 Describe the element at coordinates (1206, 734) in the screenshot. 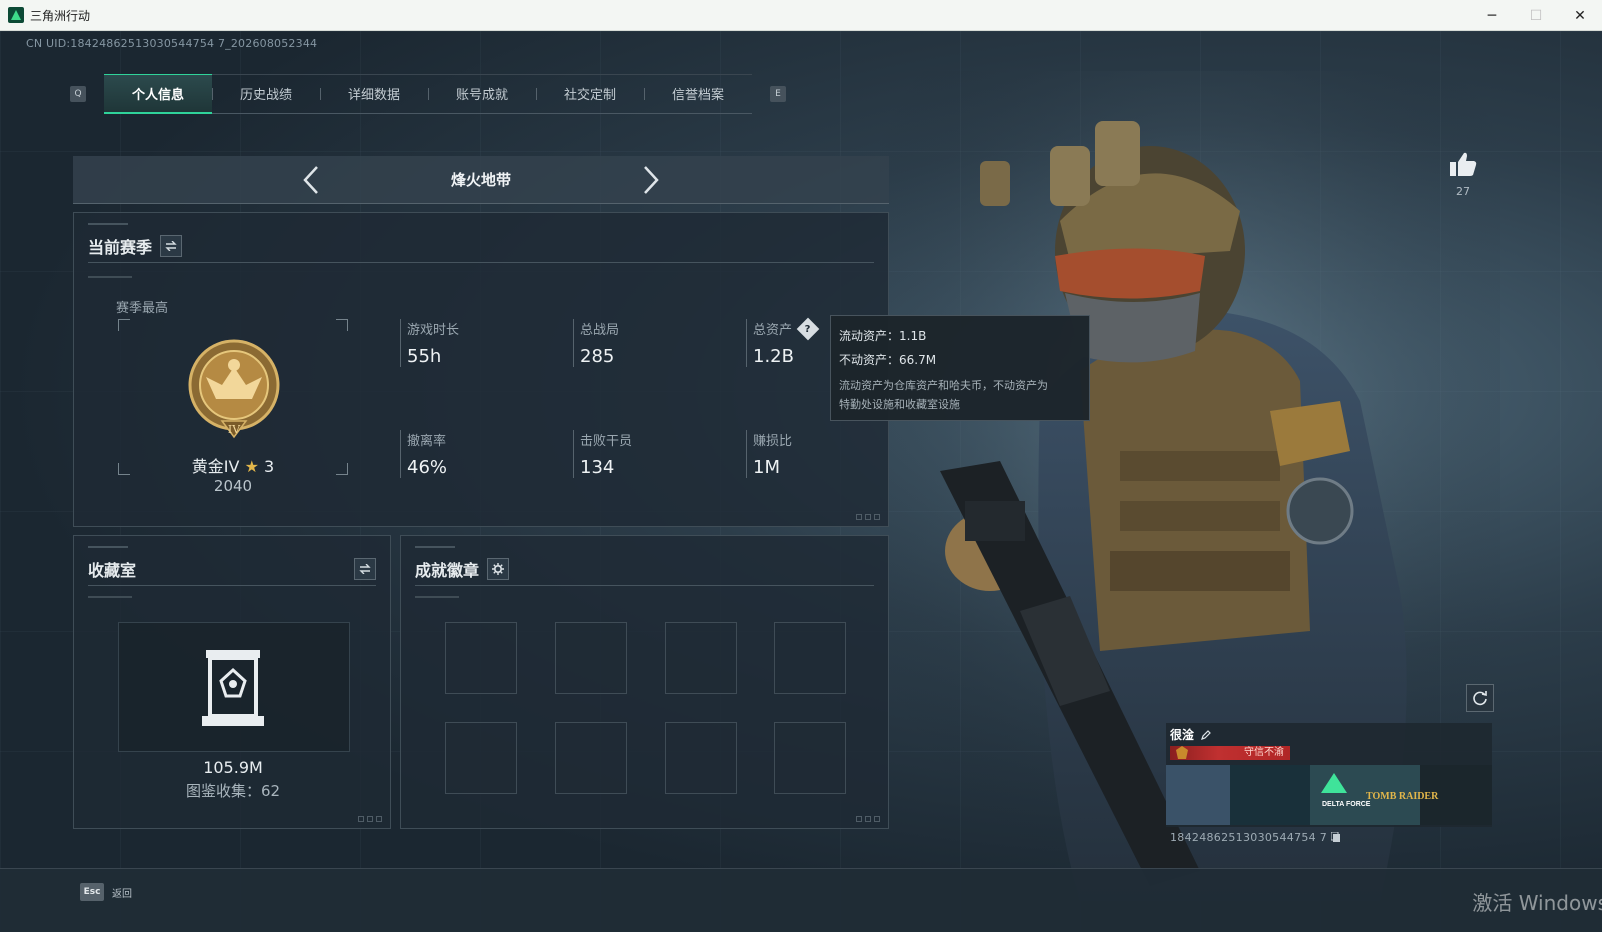

I see `edit-pencil-icon` at that location.